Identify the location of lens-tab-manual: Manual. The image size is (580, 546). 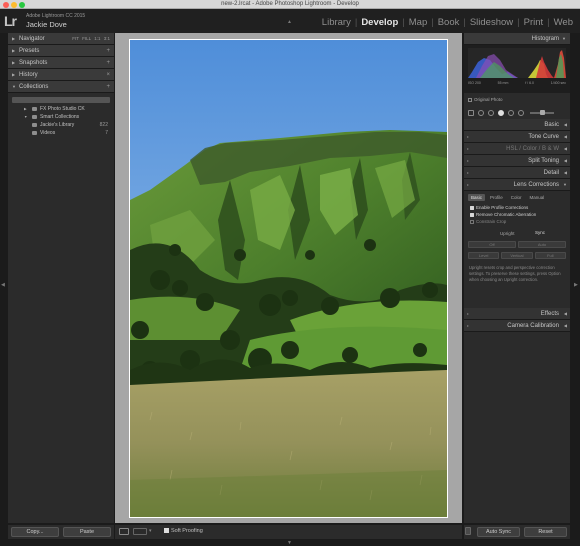
(537, 197).